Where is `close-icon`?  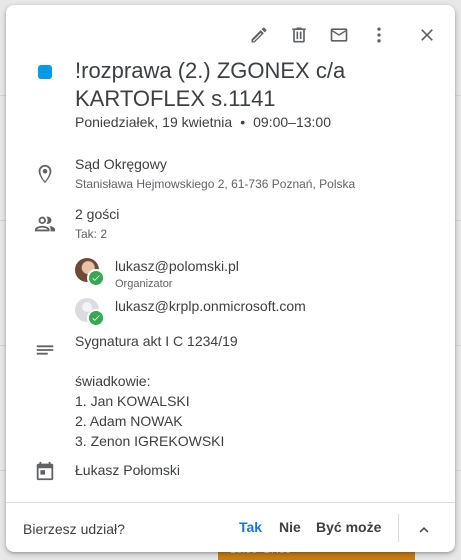 close-icon is located at coordinates (427, 35).